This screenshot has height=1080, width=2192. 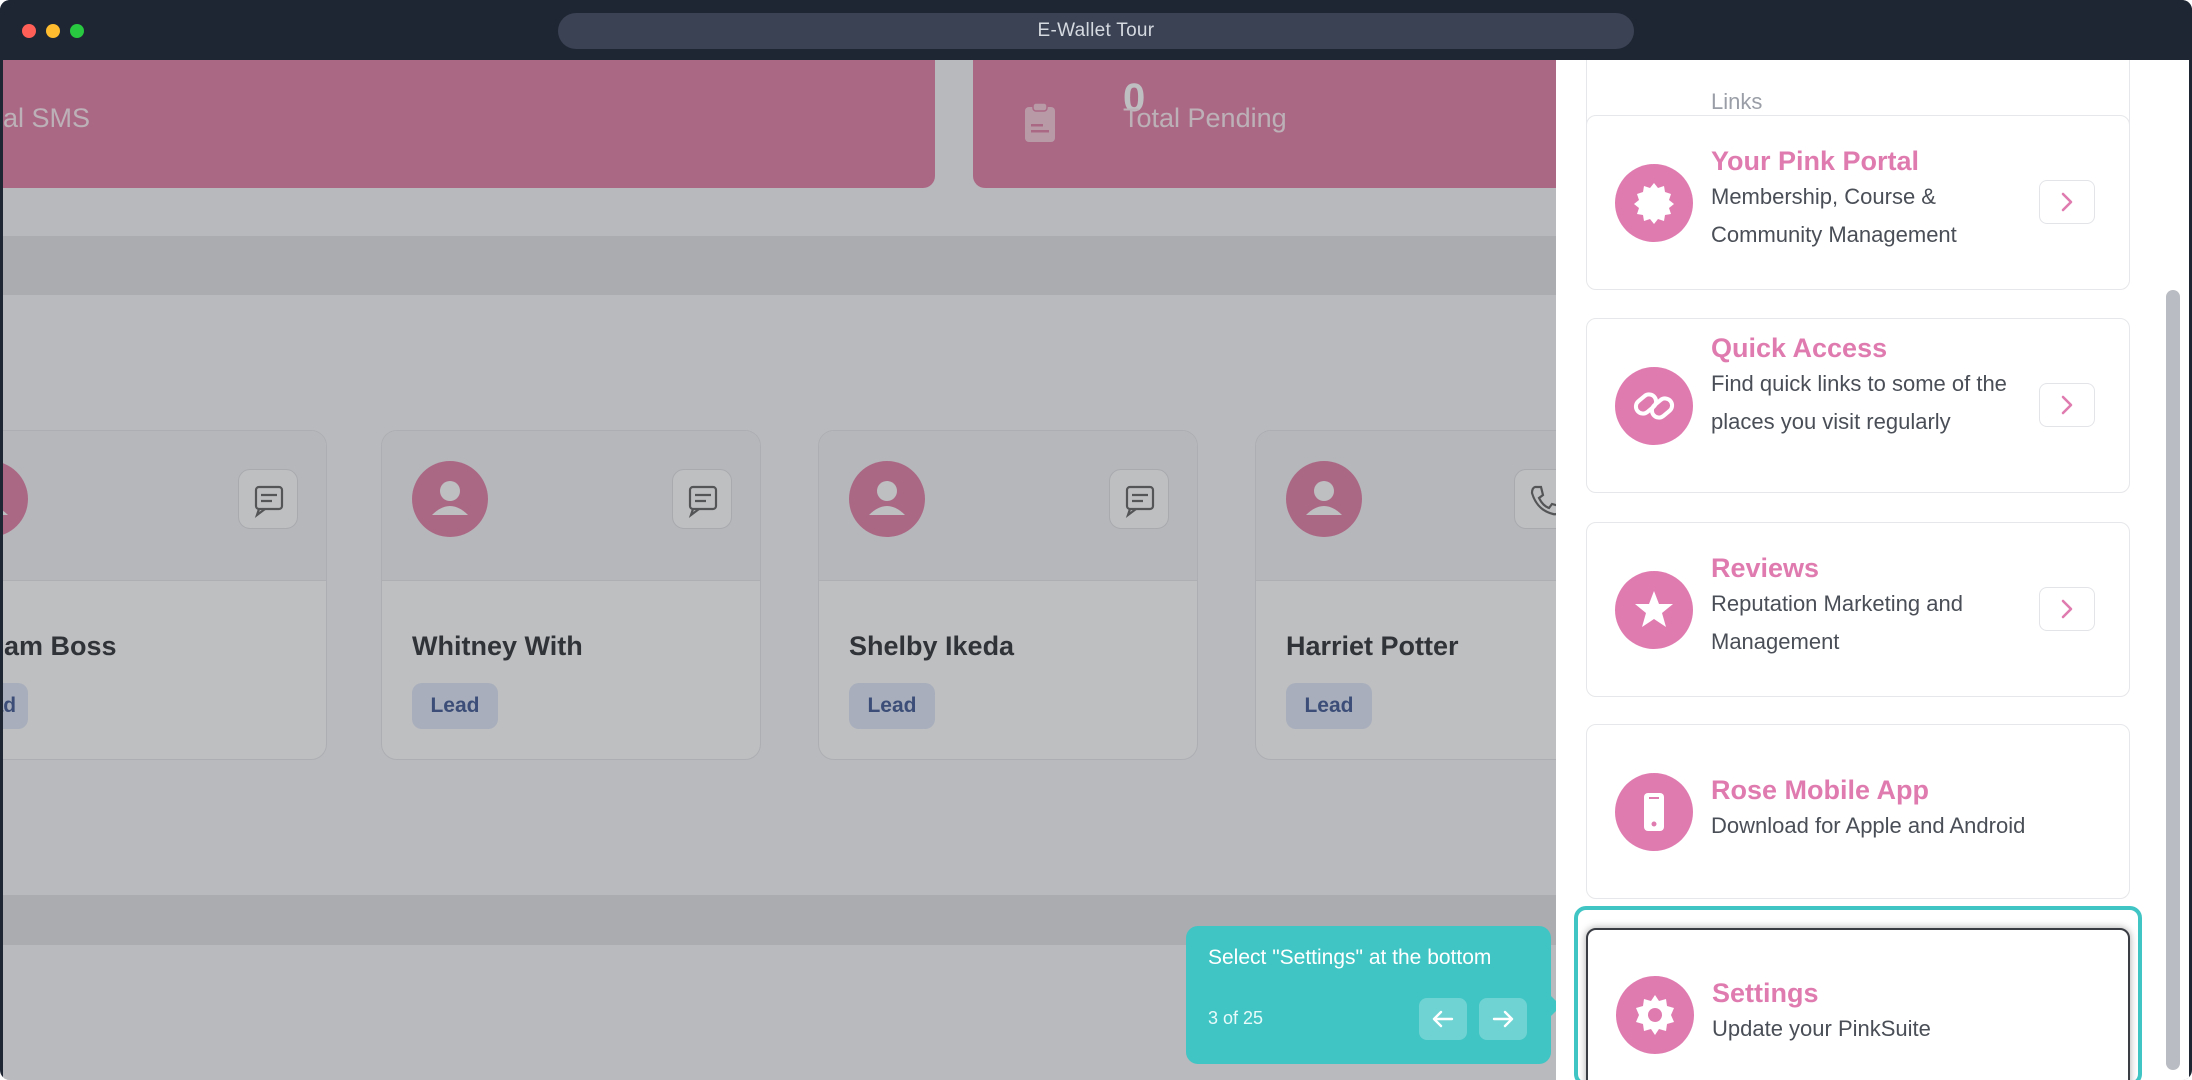 I want to click on gear-icon, so click(x=1655, y=1015).